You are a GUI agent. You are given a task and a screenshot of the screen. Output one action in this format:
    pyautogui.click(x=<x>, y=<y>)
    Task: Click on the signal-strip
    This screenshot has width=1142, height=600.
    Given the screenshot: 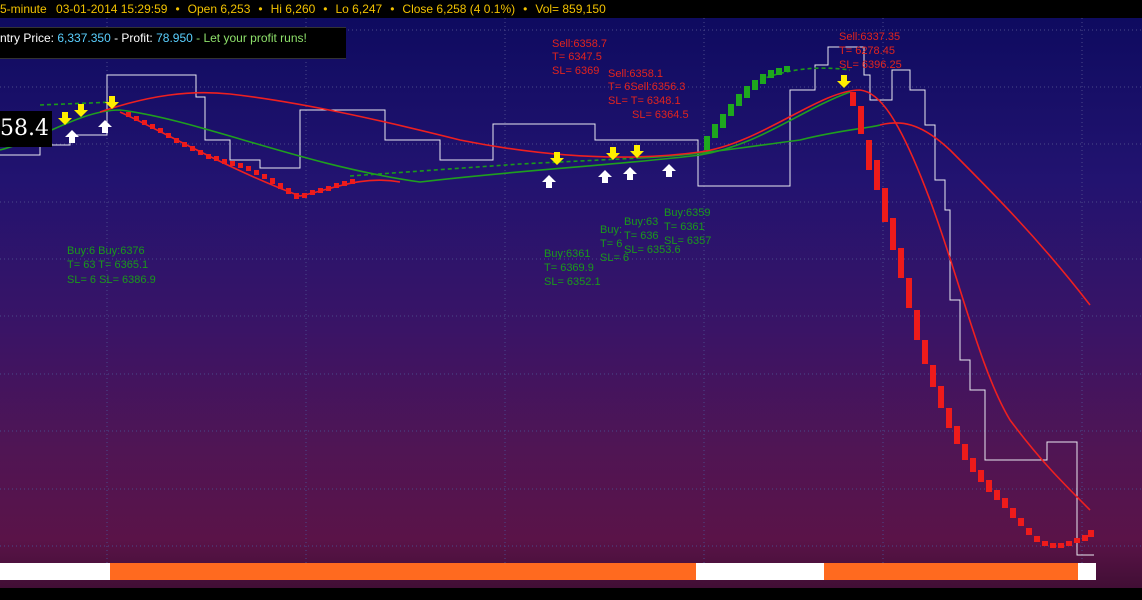 What is the action you would take?
    pyautogui.click(x=548, y=571)
    